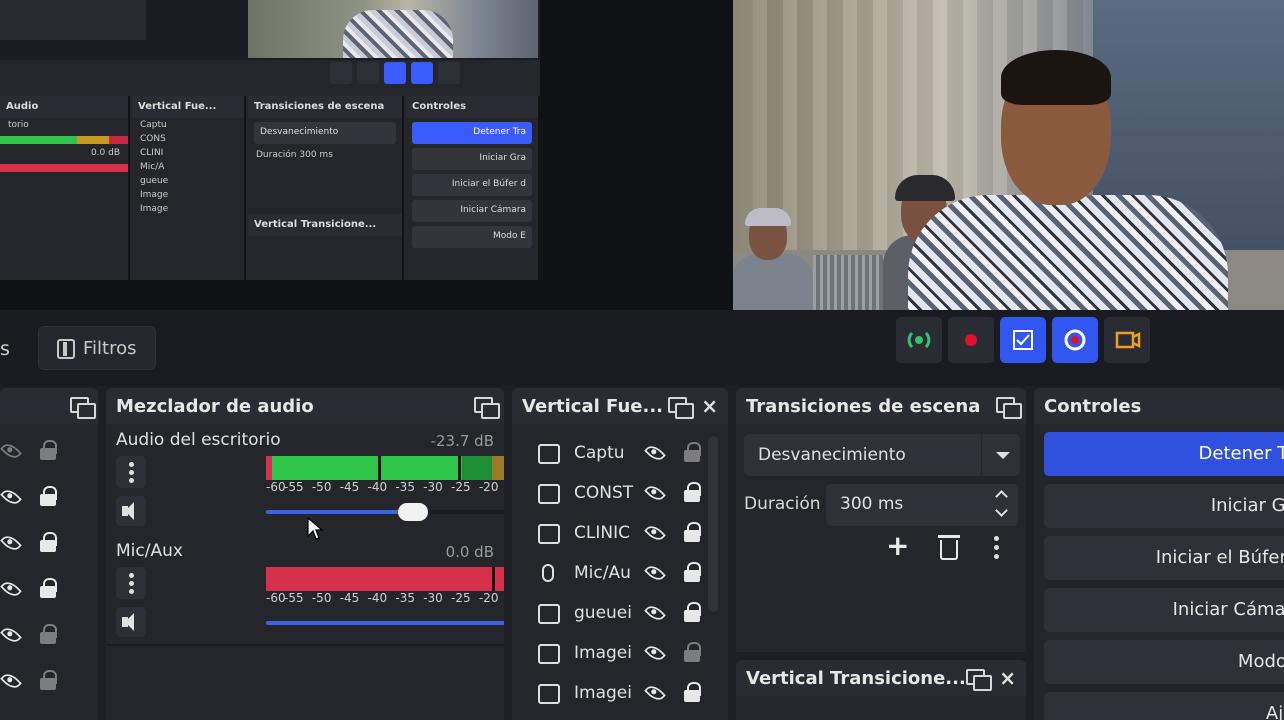 Image resolution: width=1284 pixels, height=720 pixels. I want to click on record-icon, so click(971, 340).